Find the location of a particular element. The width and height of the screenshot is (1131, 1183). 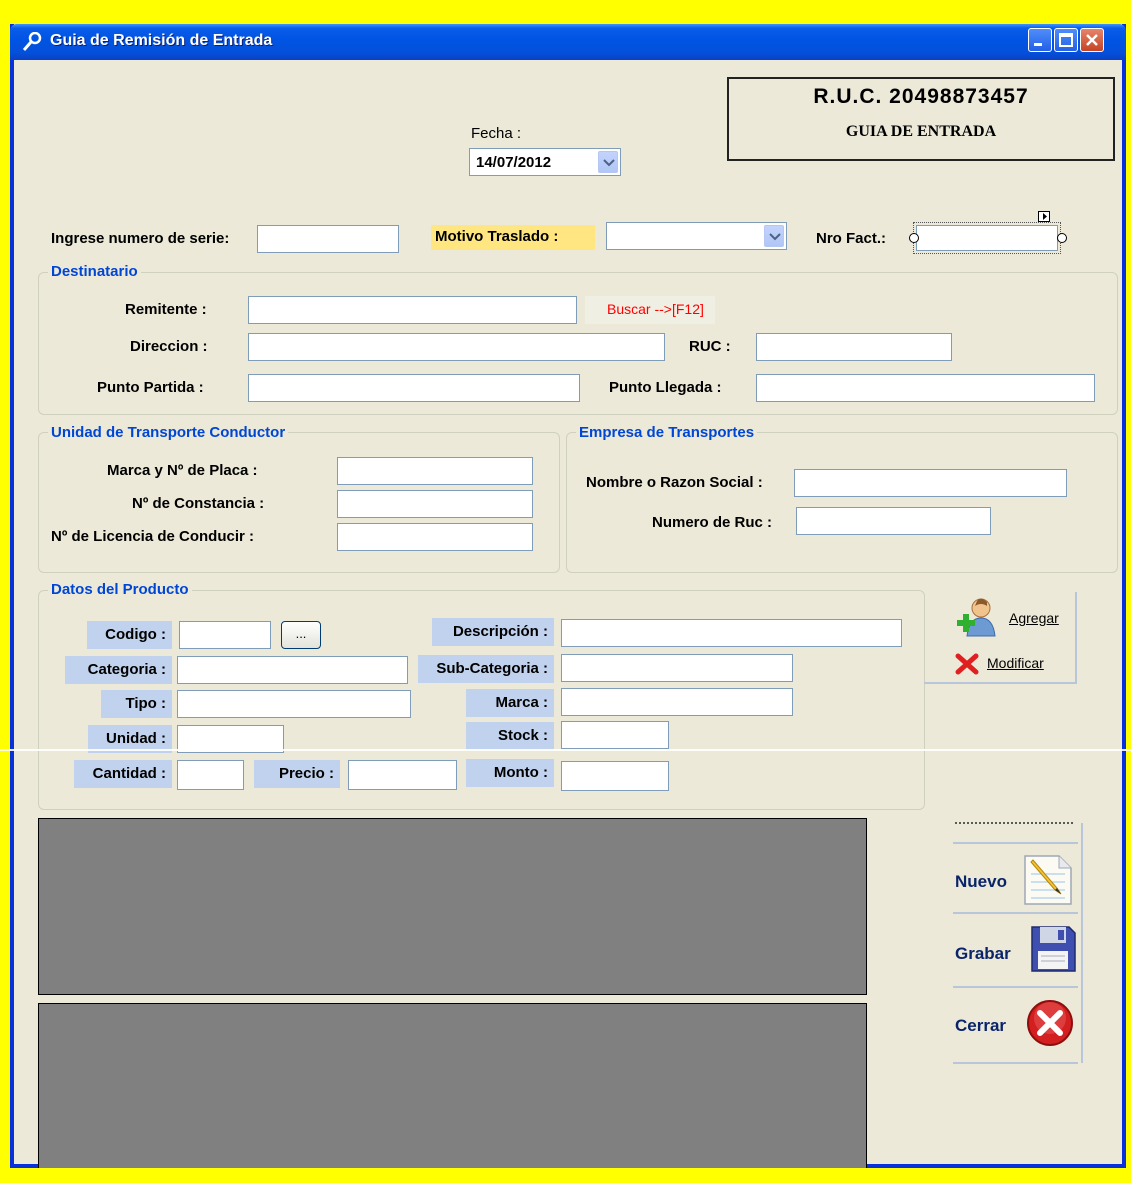

constancia-label: Nº de Constancia : is located at coordinates (198, 503).